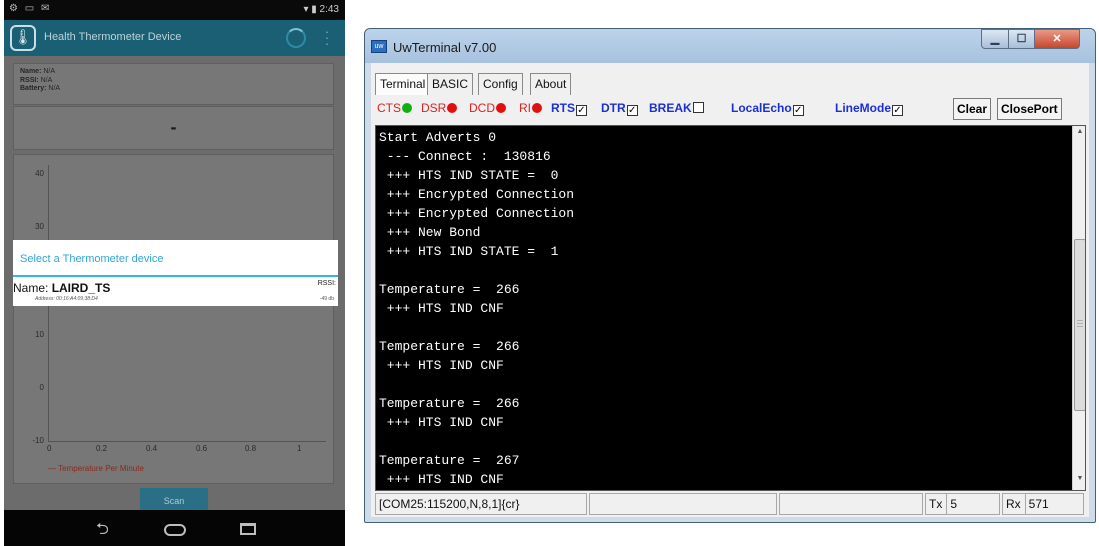 The image size is (1099, 546). What do you see at coordinates (1029, 109) in the screenshot?
I see `closeport-button: ClosePort` at bounding box center [1029, 109].